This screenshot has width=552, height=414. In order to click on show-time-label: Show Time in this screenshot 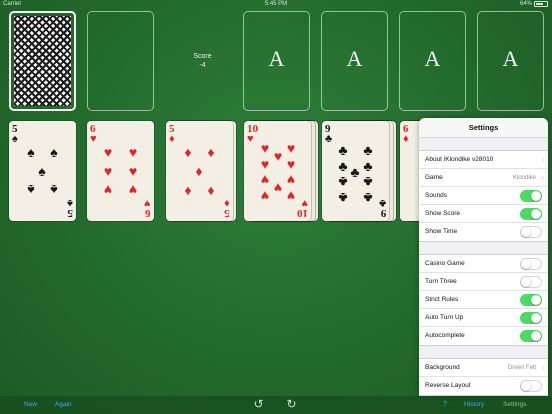, I will do `click(441, 231)`.